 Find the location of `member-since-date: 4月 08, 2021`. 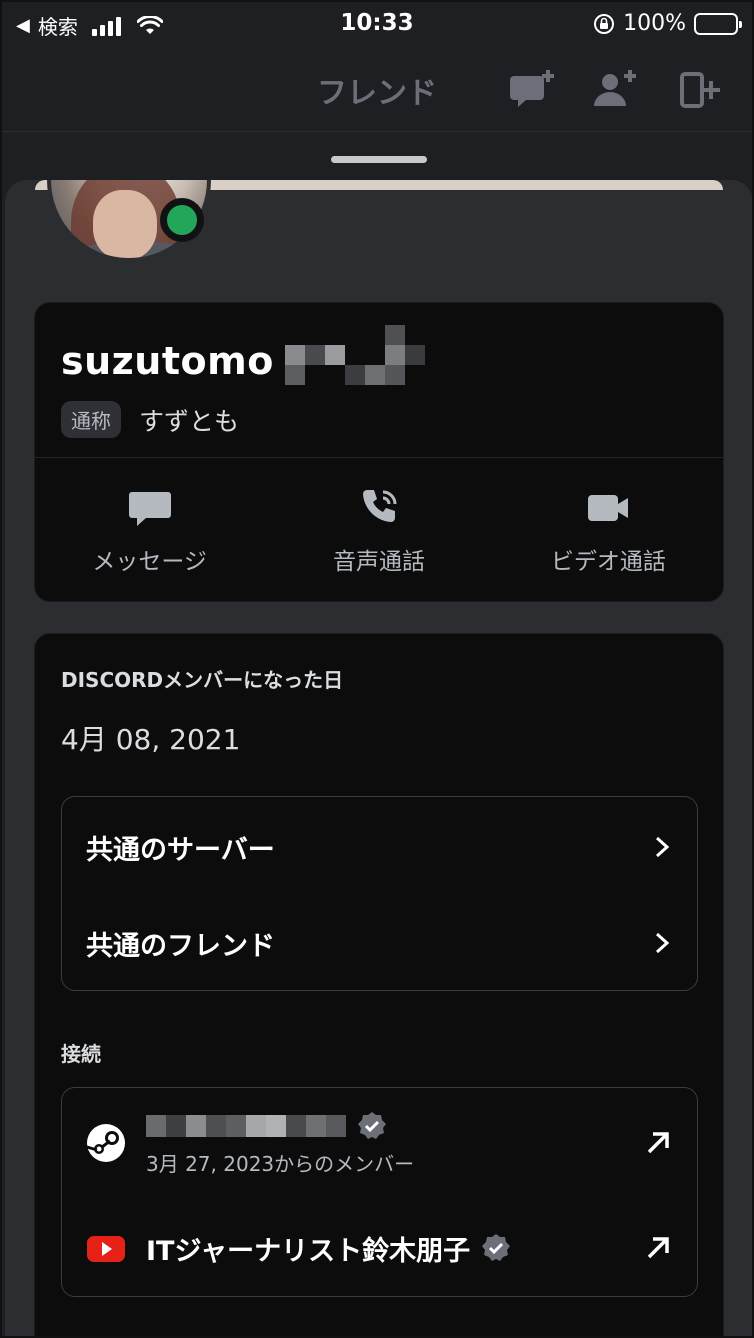

member-since-date: 4月 08, 2021 is located at coordinates (151, 739).